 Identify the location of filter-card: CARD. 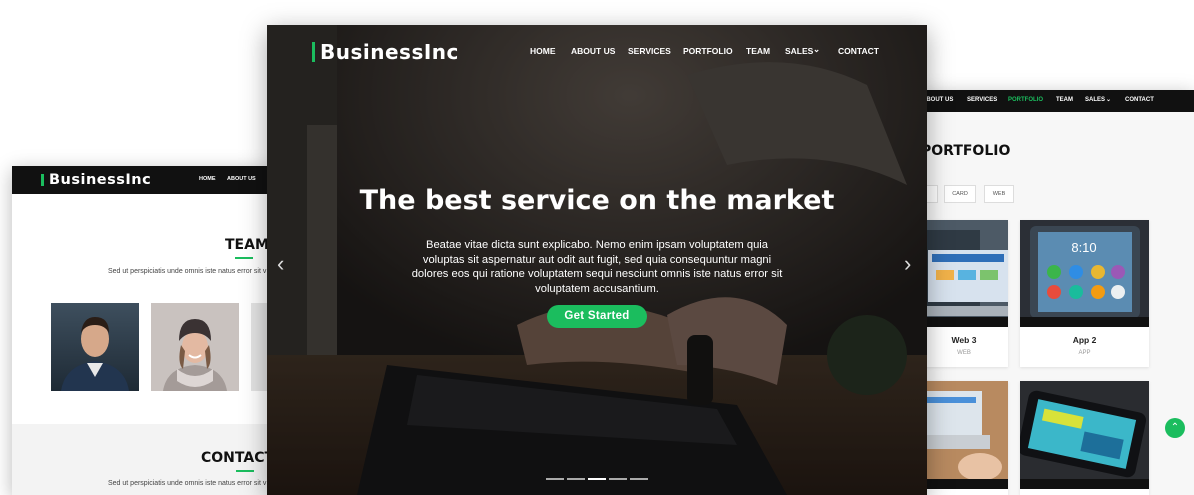
(960, 194).